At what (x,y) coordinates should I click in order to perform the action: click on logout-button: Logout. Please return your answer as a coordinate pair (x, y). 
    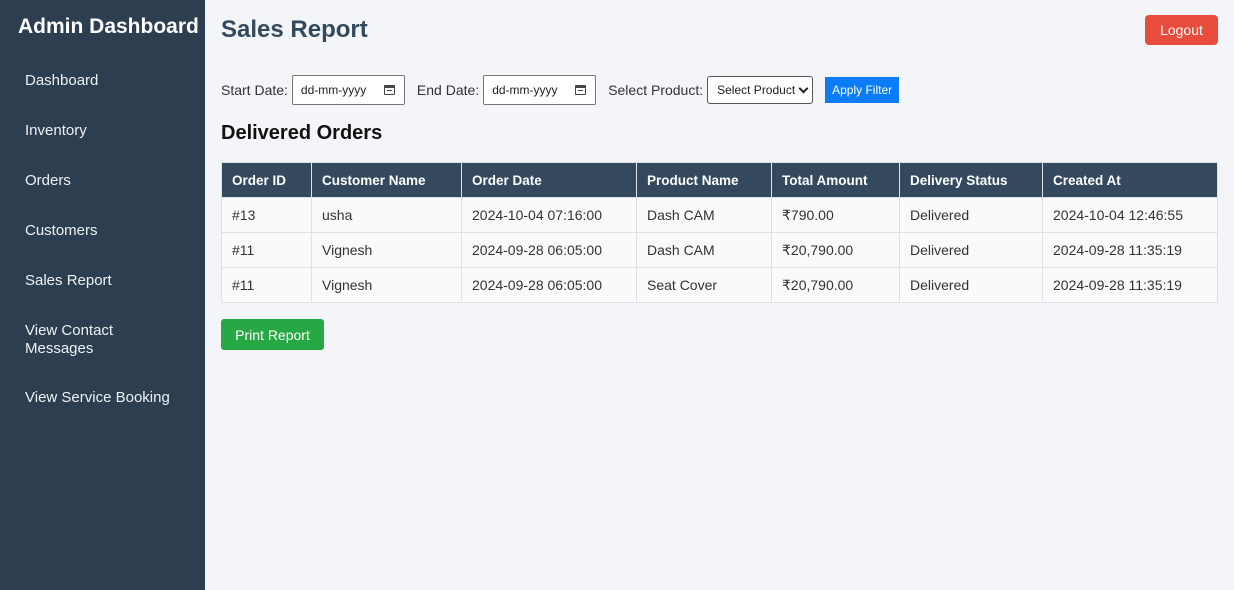
    Looking at the image, I should click on (1181, 30).